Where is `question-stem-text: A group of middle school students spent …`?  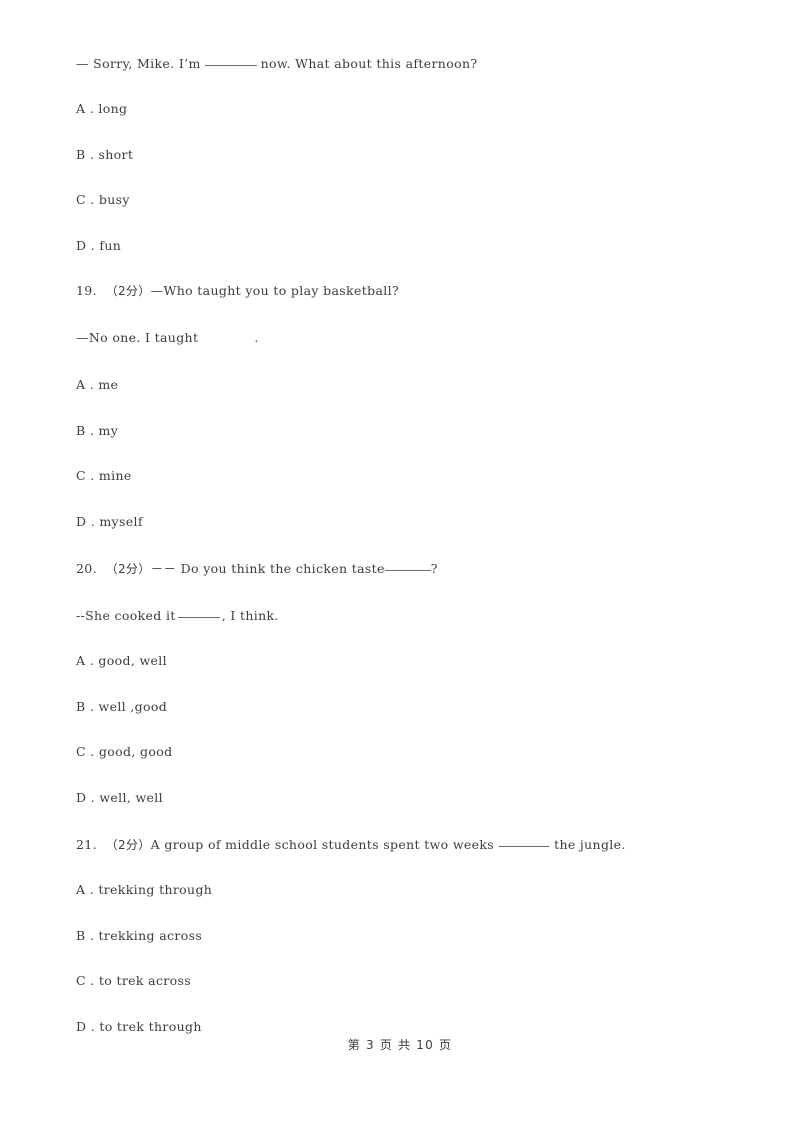 question-stem-text: A group of middle school students spent … is located at coordinates (322, 844).